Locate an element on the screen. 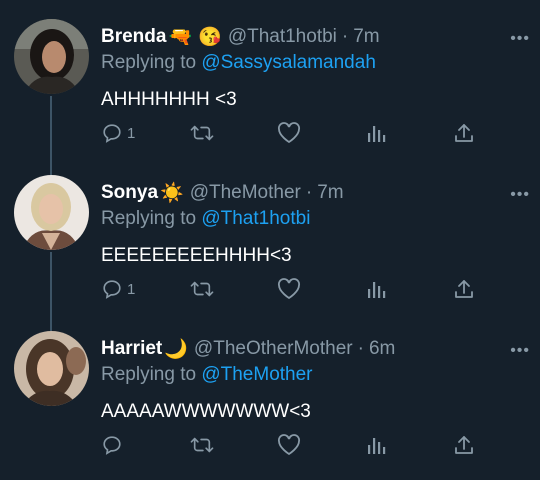 Image resolution: width=540 pixels, height=480 pixels. sun-emoji: ☀️ is located at coordinates (172, 193).